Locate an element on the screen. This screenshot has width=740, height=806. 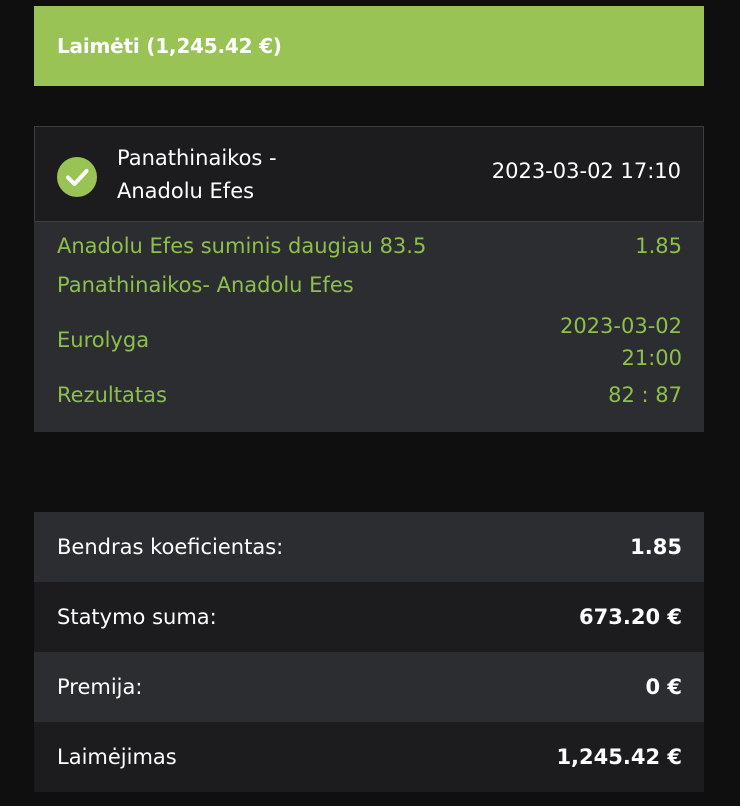
match-datetime: 2023-03-02 17:10 is located at coordinates (586, 171).